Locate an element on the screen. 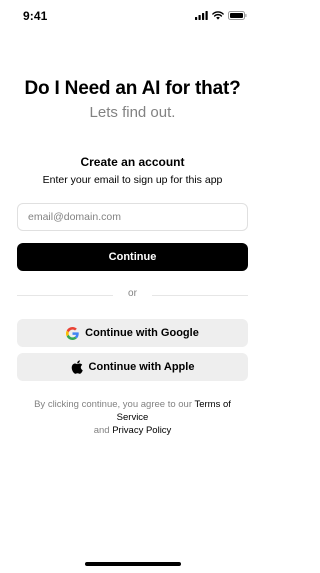  cellular-signal-icon is located at coordinates (201, 15).